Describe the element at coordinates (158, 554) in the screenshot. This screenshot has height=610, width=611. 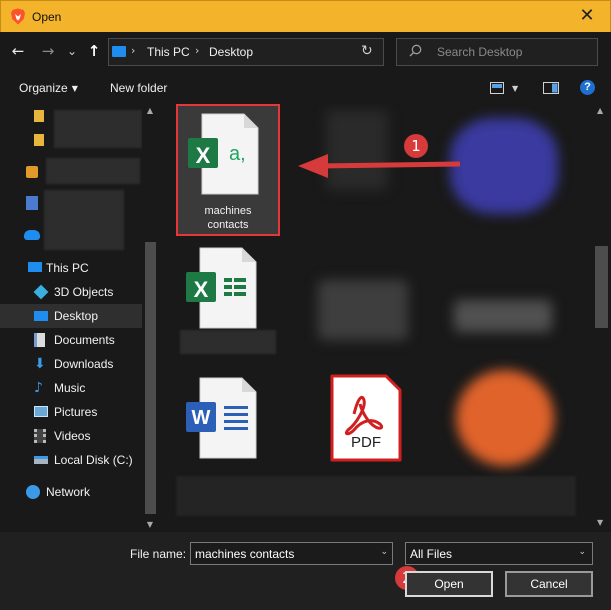
I see `file-name-label: File name:` at that location.